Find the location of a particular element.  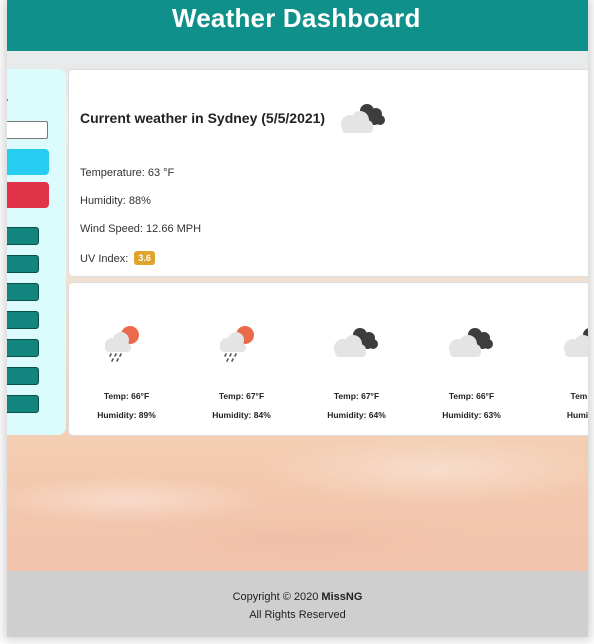

author-name: MissNG is located at coordinates (342, 597).